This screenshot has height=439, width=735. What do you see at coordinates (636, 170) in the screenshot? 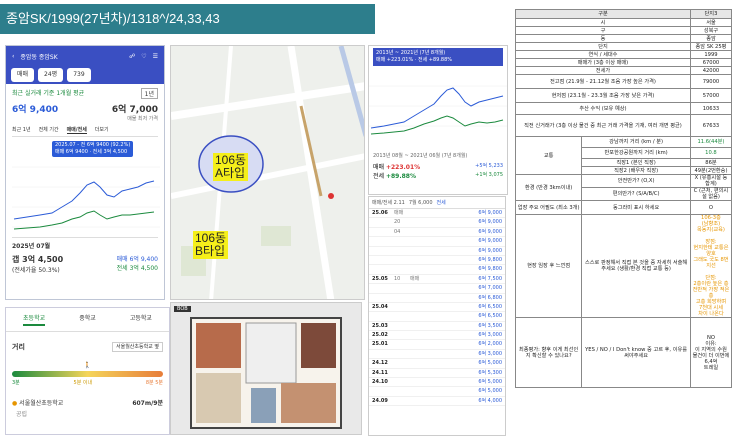
I see `table-cell: 직장2 (배우자 직장)` at bounding box center [636, 170].